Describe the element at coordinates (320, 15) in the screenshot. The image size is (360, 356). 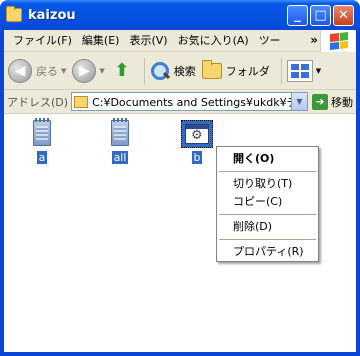
I see `maximize-button: □` at that location.